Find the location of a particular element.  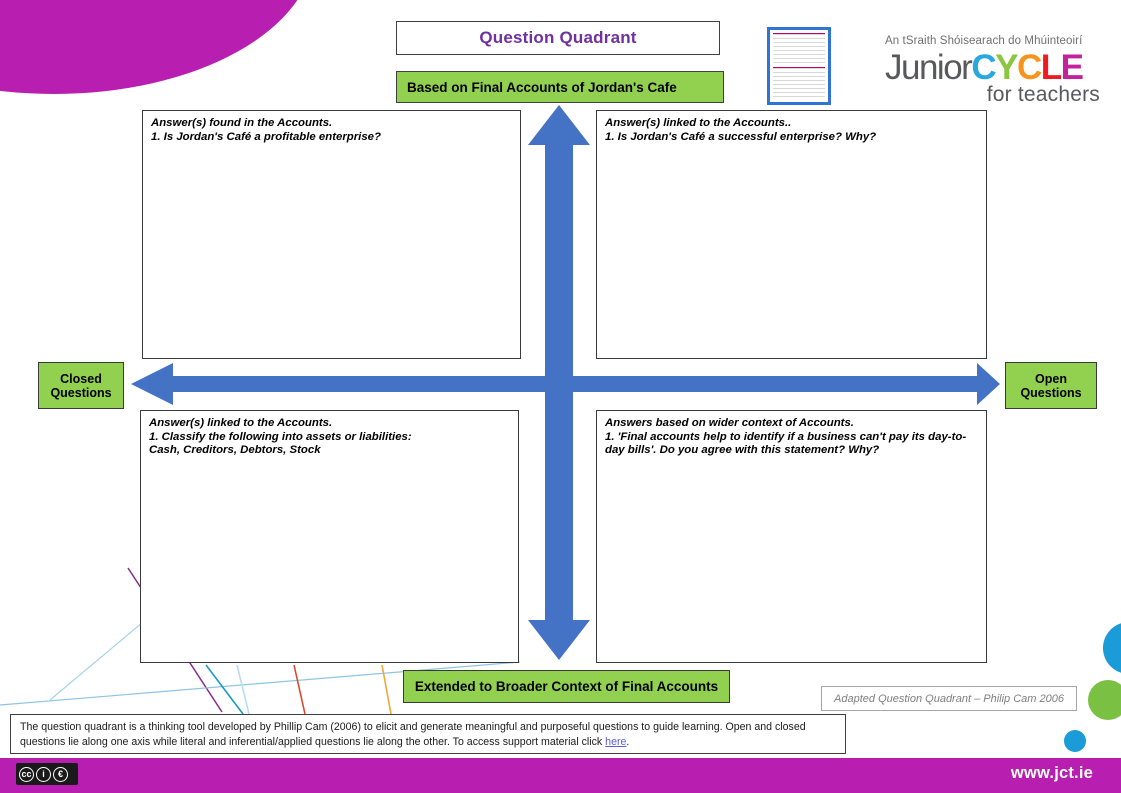

decorative-magenta-blob is located at coordinates (157, 47).